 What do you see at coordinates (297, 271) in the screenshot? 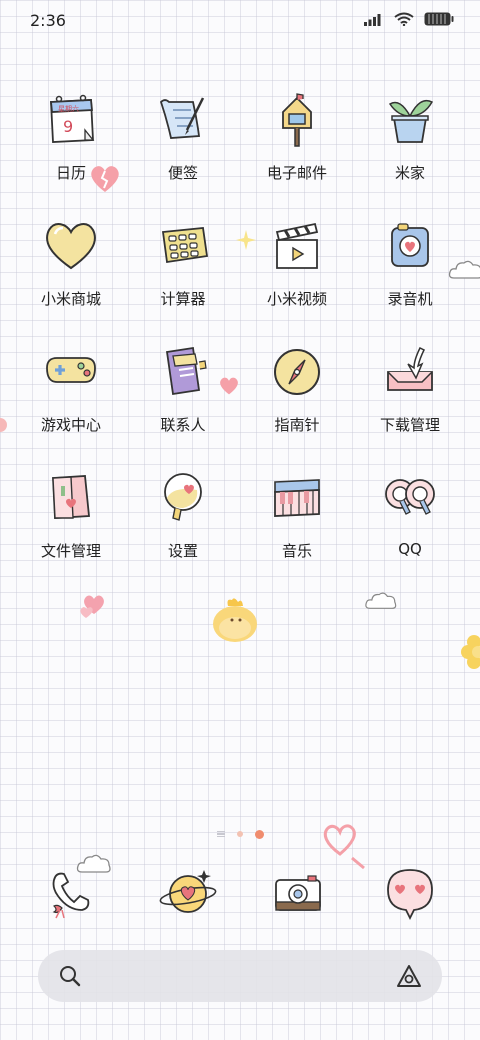
I see `app-video: 小米视频` at bounding box center [297, 271].